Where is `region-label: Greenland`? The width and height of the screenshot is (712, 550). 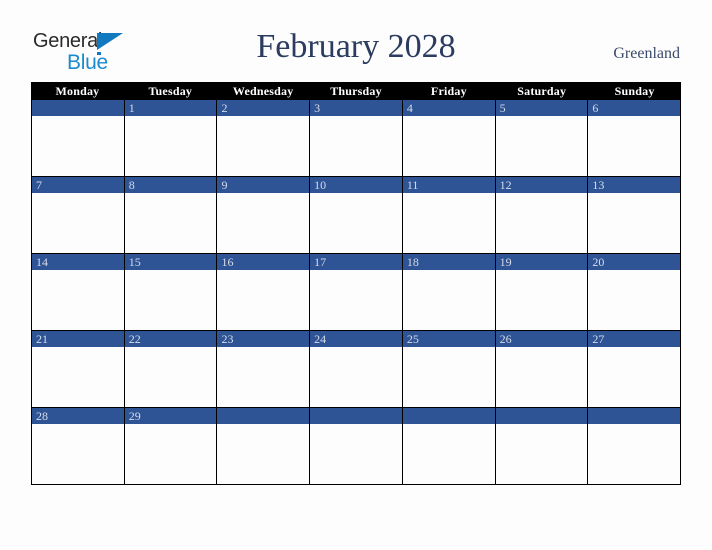
region-label: Greenland is located at coordinates (646, 53).